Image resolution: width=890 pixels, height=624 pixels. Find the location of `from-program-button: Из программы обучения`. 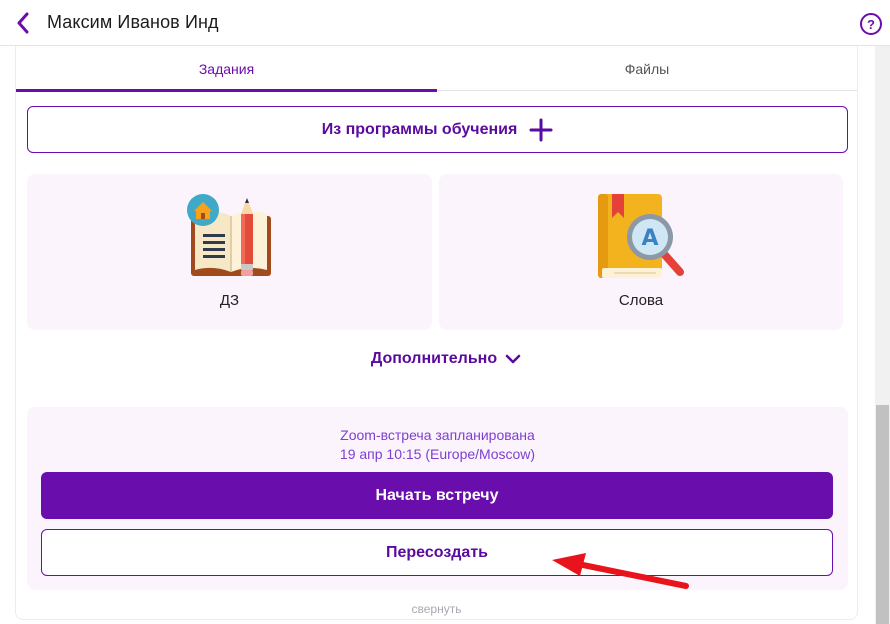

from-program-button: Из программы обучения is located at coordinates (437, 129).